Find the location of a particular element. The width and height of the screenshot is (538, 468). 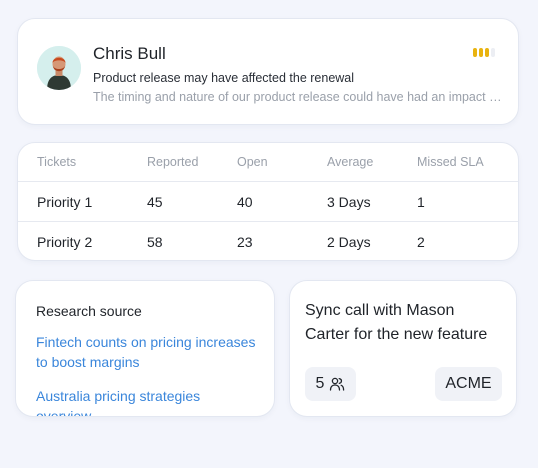

meeting-title-line: Carter for the new feature is located at coordinates (396, 334).